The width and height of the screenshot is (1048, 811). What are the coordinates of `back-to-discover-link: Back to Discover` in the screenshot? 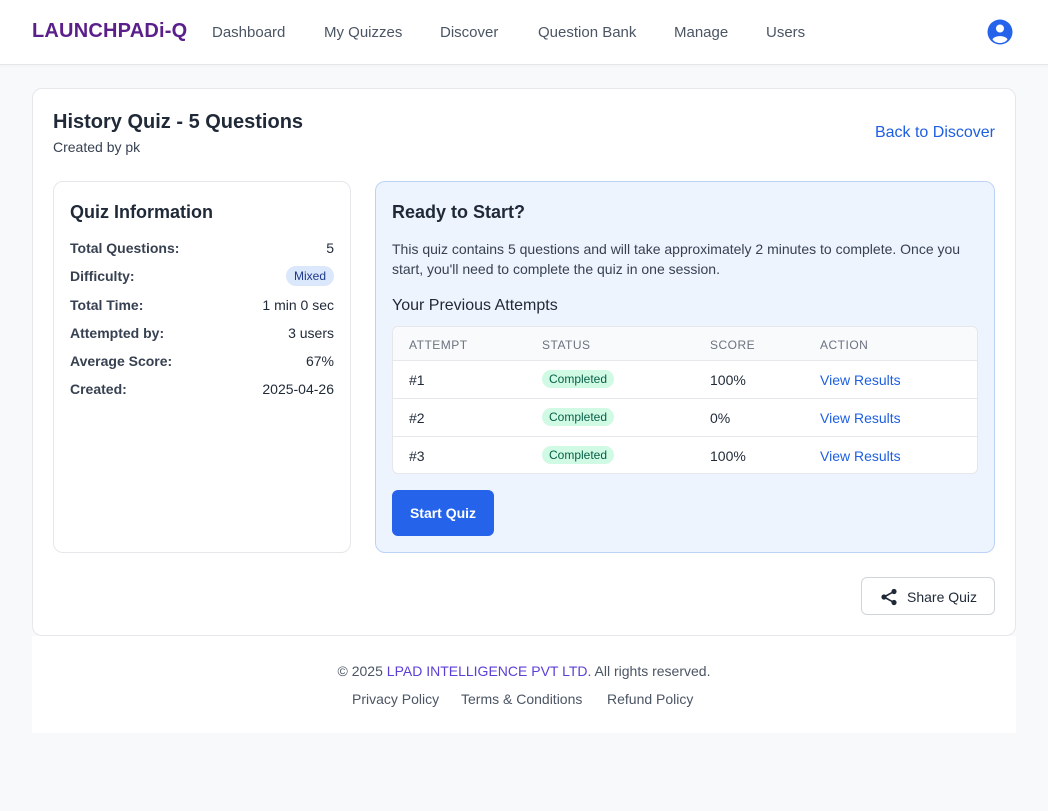 It's located at (935, 133).